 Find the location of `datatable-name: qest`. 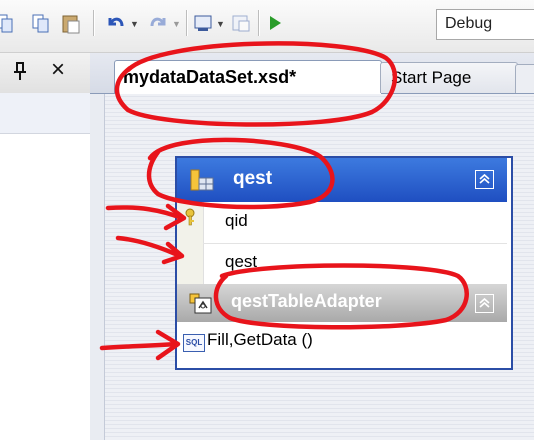

datatable-name: qest is located at coordinates (253, 178).